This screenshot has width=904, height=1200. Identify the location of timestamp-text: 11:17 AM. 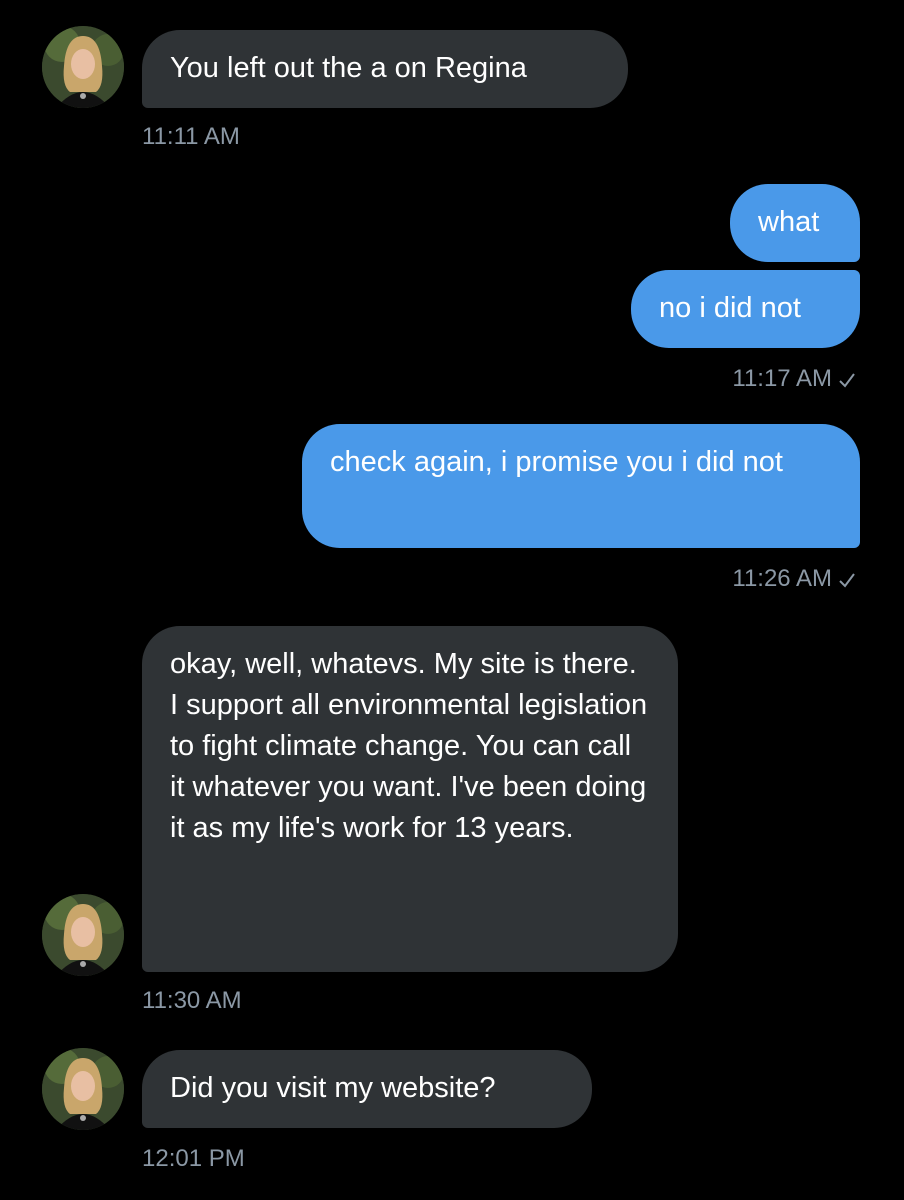
(782, 378).